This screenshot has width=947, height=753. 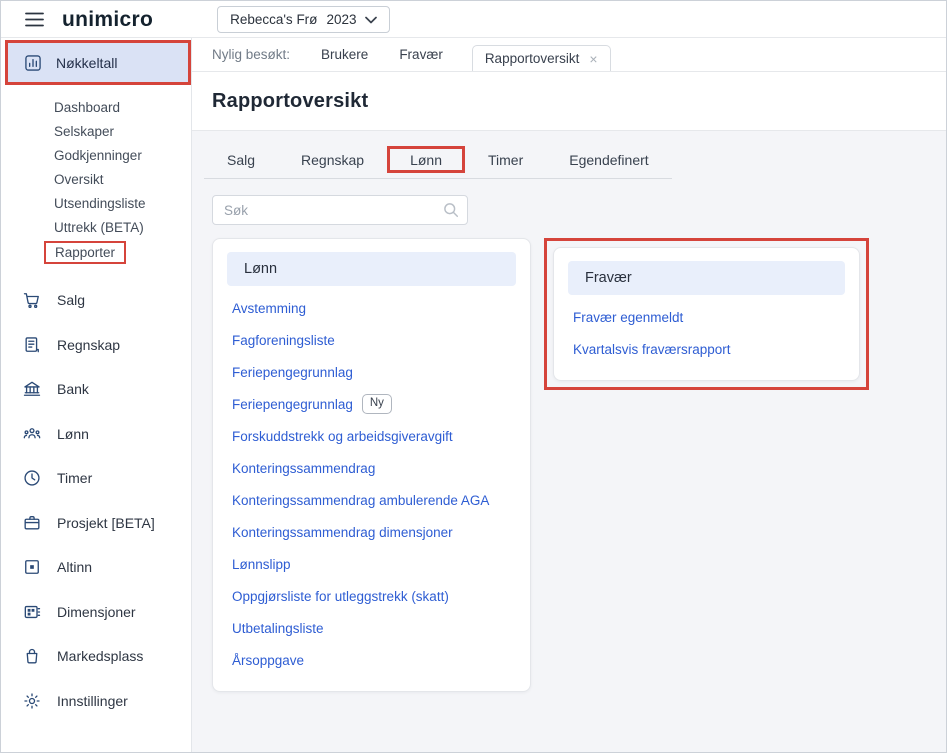 What do you see at coordinates (100, 656) in the screenshot?
I see `sidebar-item-label: Markedsplass` at bounding box center [100, 656].